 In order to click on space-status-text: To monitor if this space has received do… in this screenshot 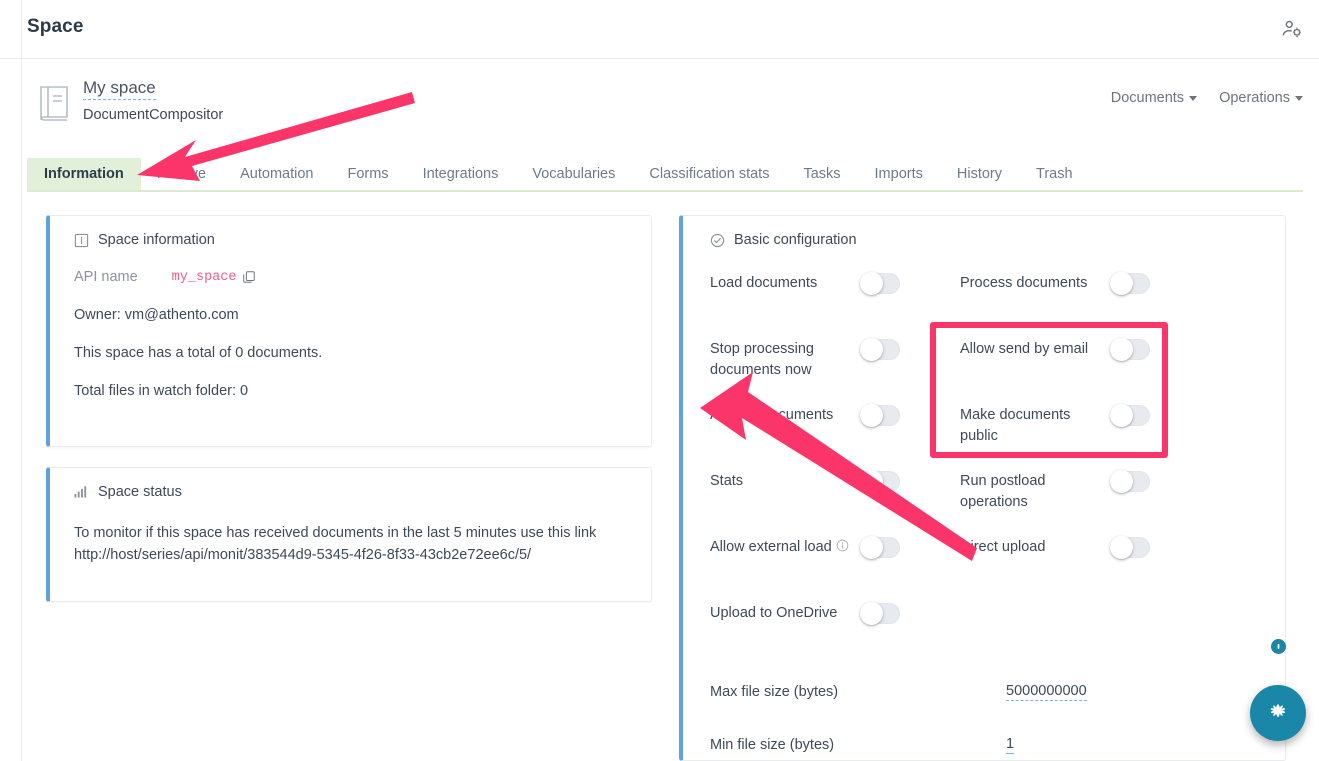, I will do `click(350, 544)`.